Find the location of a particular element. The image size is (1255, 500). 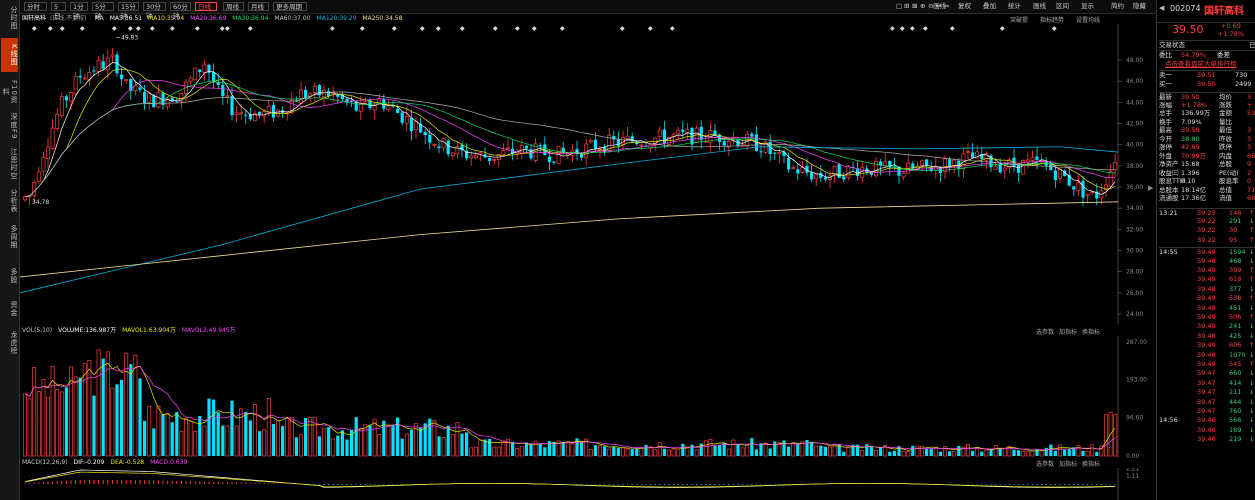

period-9: 月线 is located at coordinates (258, 6).